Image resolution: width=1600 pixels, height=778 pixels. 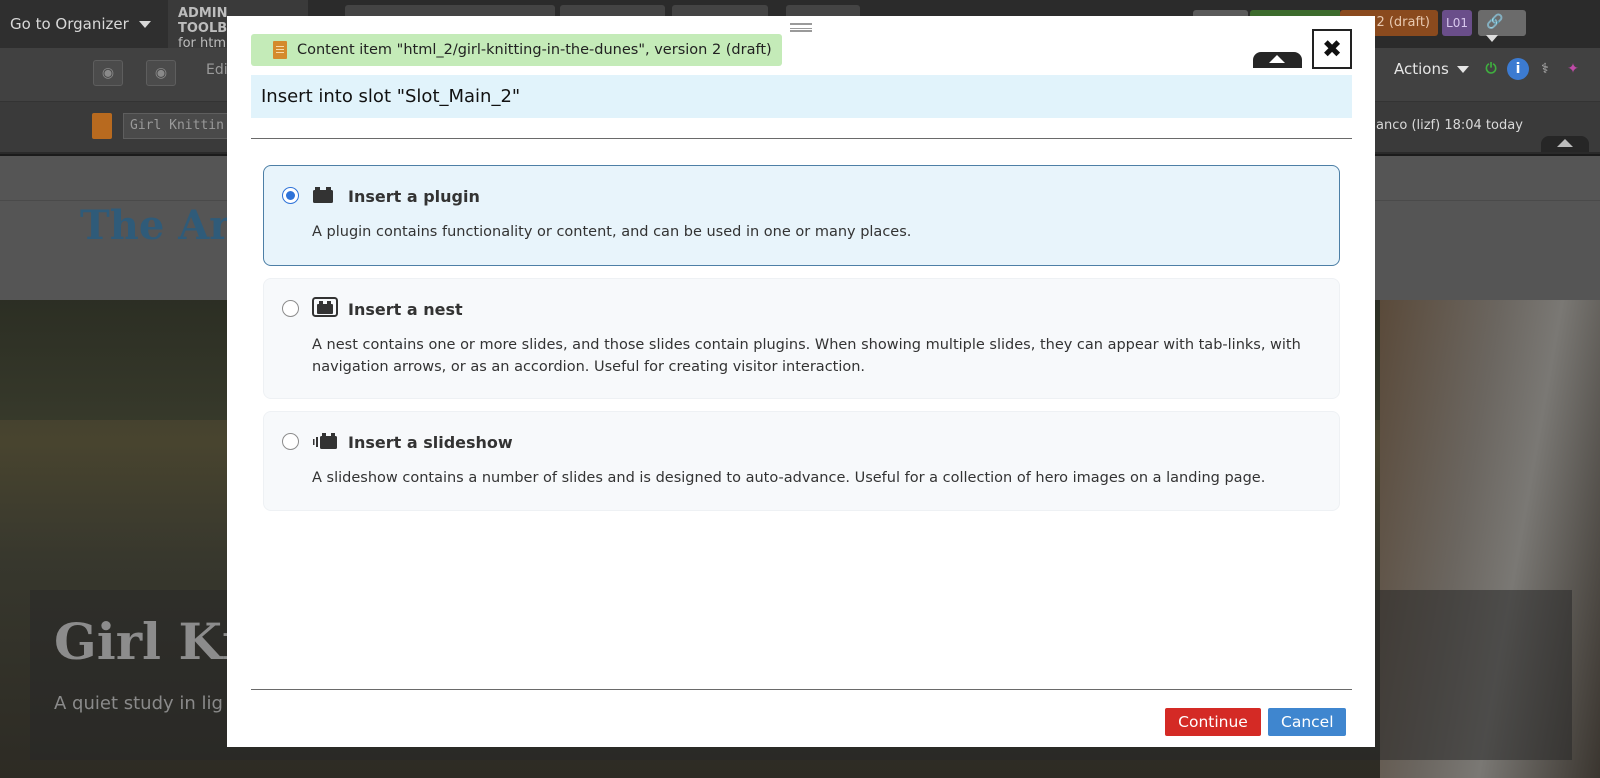 What do you see at coordinates (290, 308) in the screenshot?
I see `nest-radio` at bounding box center [290, 308].